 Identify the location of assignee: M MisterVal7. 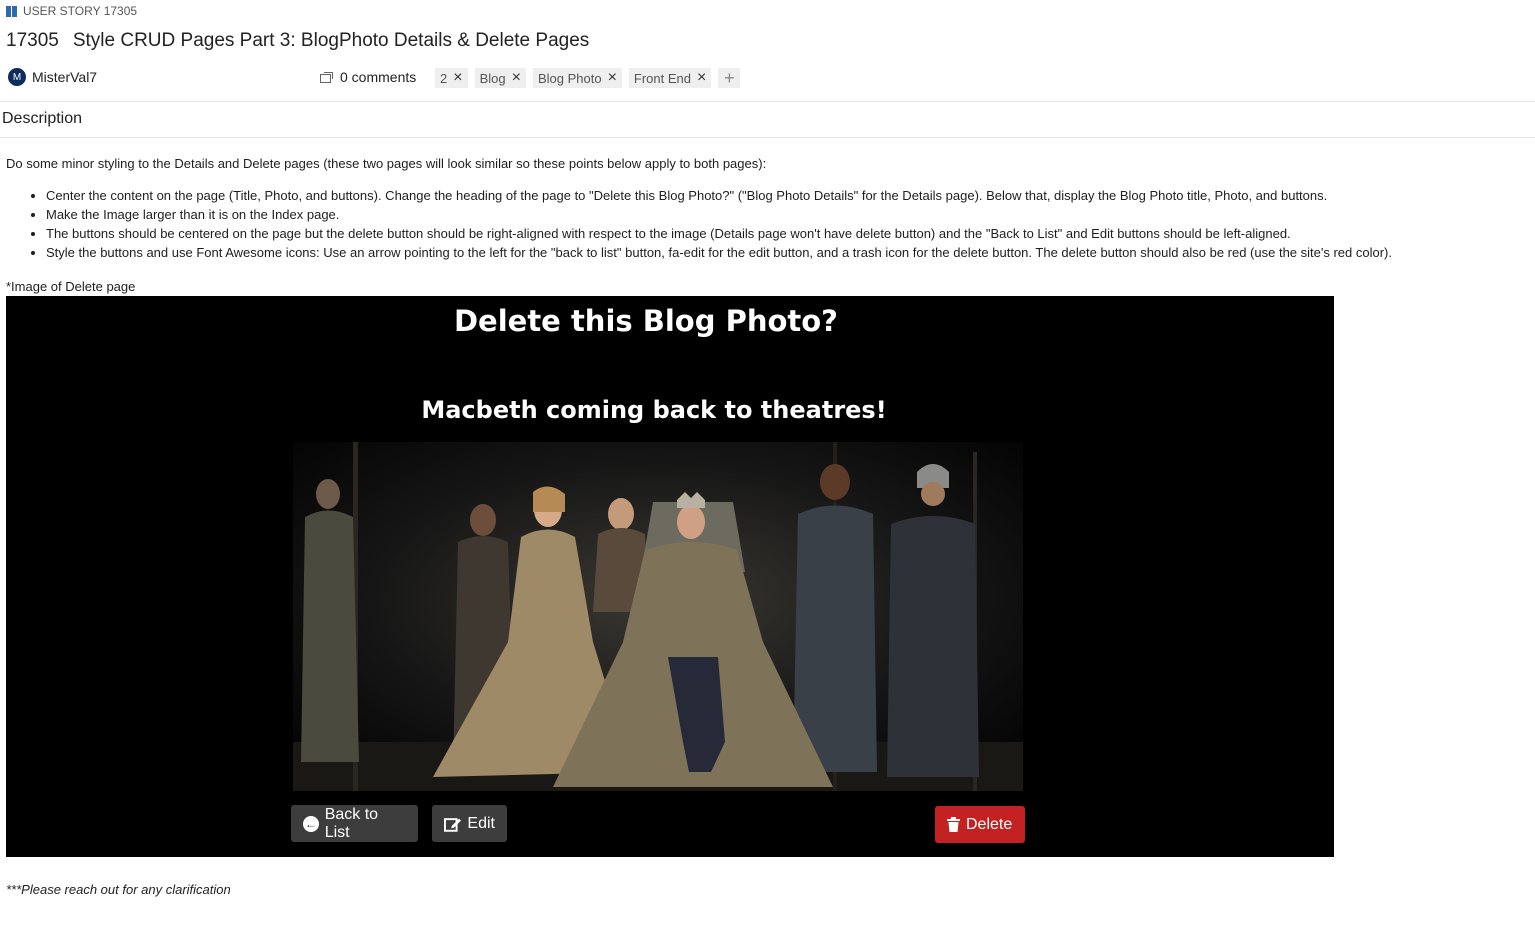
(52, 77).